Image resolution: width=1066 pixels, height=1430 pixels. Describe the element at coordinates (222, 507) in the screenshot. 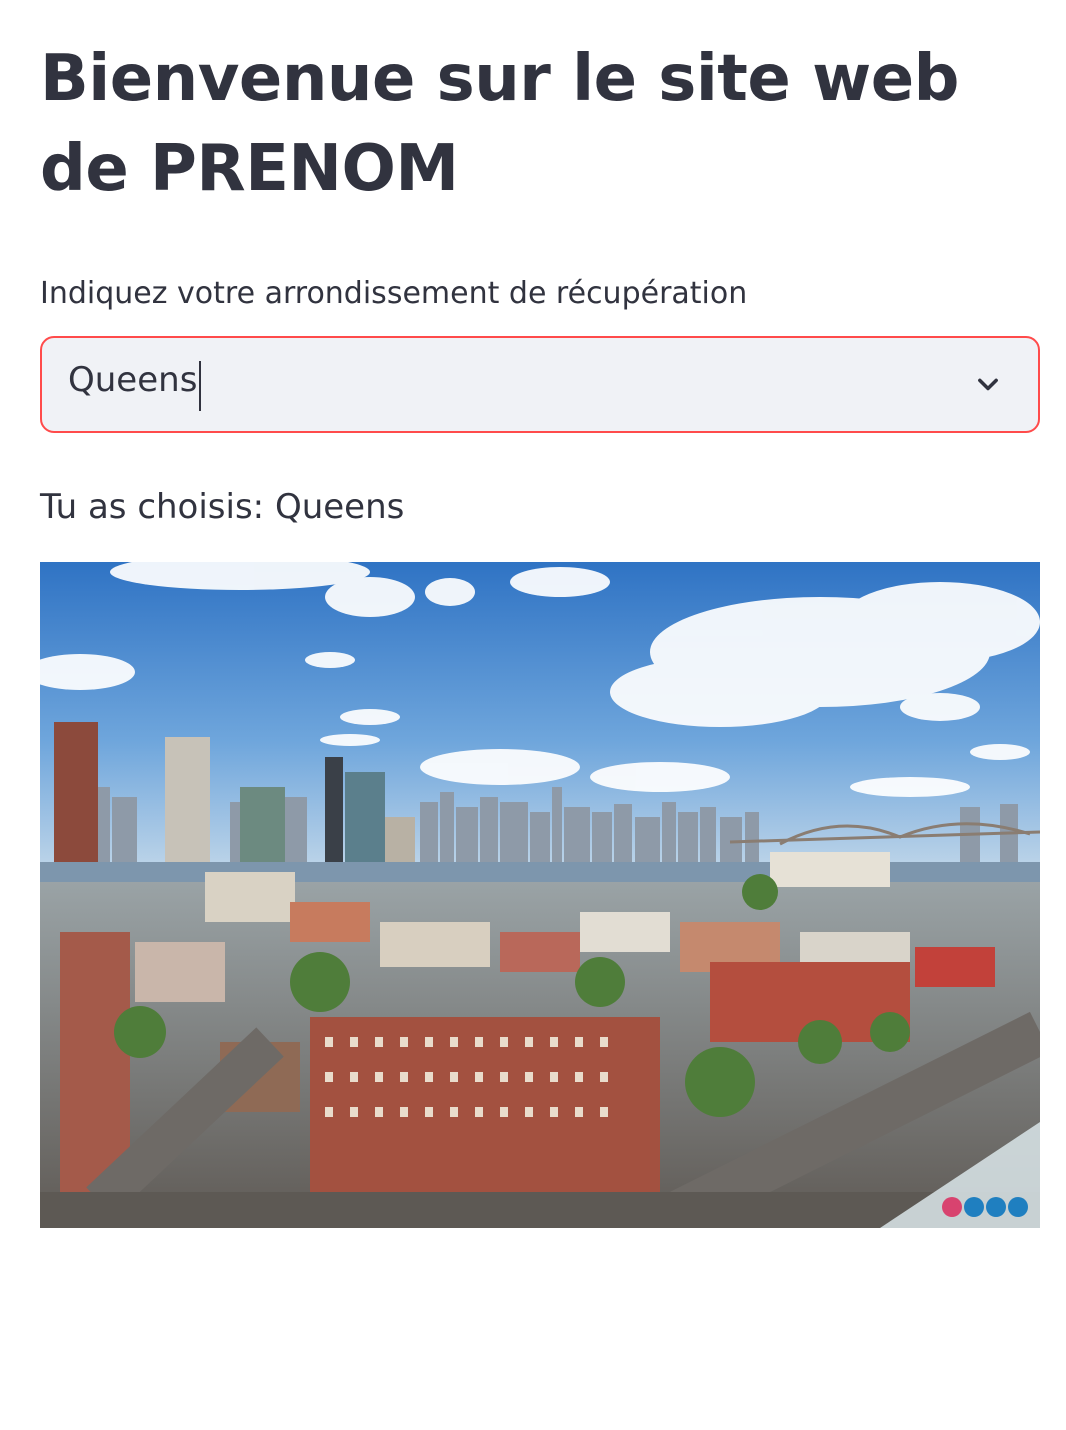

I see `selected-borough-text: Tu as choisis: Queens` at that location.